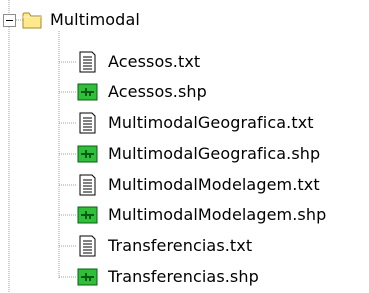 The width and height of the screenshot is (369, 293). I want to click on tree-node-multimodal: Multimodal, so click(71, 20).